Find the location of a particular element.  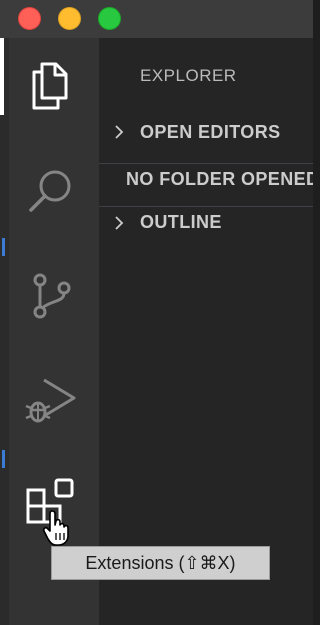

window-left-edge is located at coordinates (4, 331).